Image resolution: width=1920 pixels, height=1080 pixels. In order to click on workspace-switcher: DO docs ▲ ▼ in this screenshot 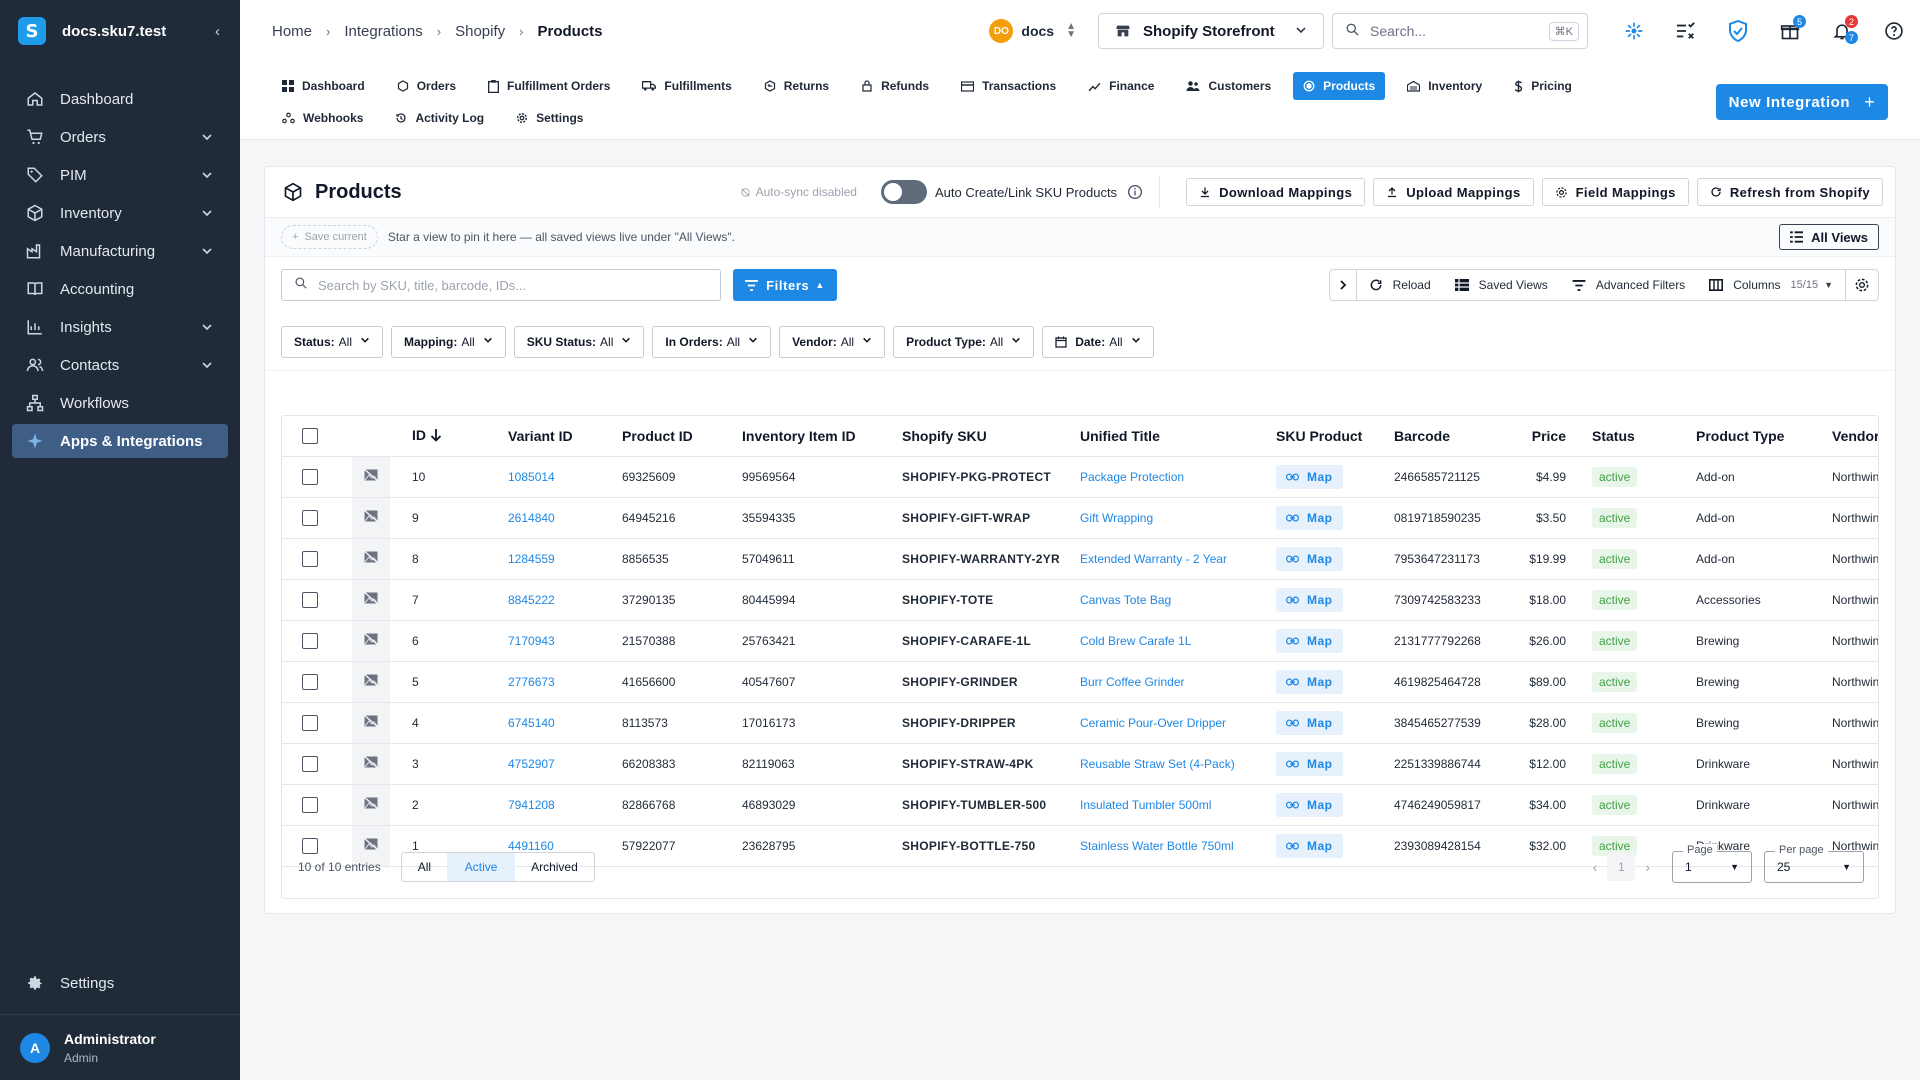, I will do `click(1032, 31)`.